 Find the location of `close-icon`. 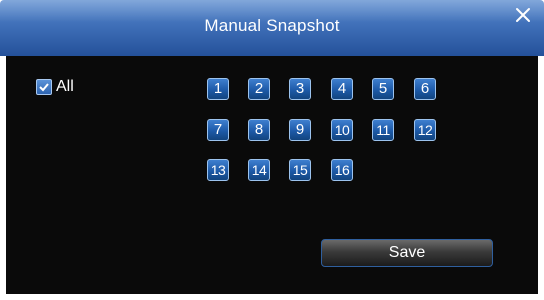

close-icon is located at coordinates (523, 15).